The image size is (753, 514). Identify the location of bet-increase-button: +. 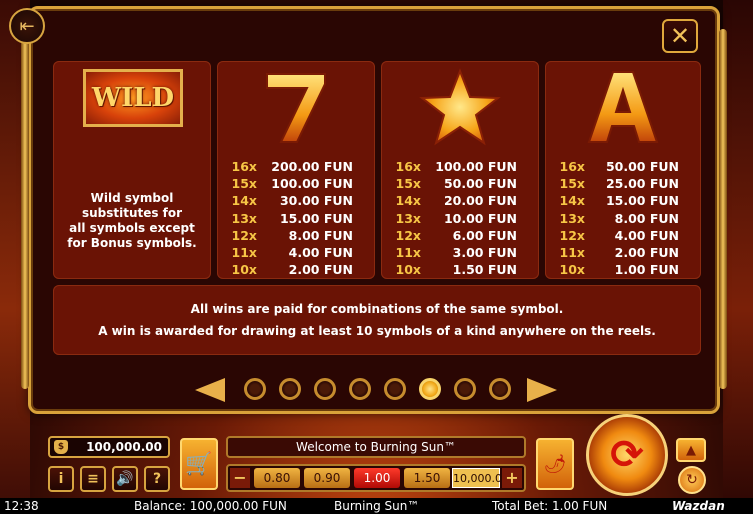
(512, 478).